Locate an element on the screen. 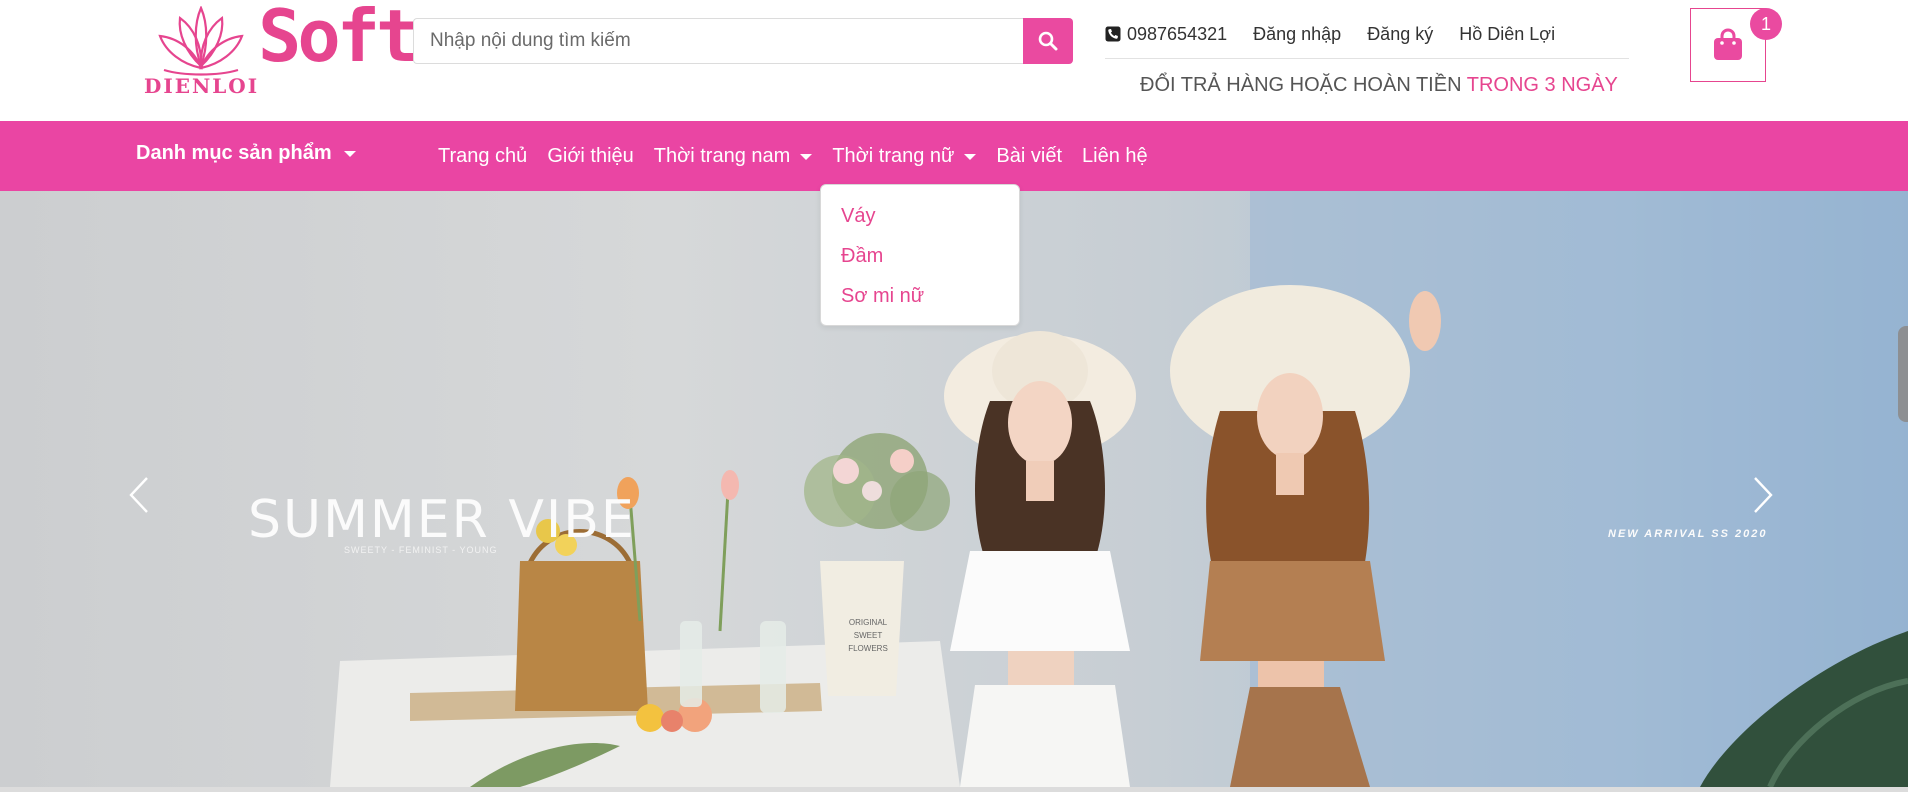 The width and height of the screenshot is (1908, 792). nav-item-label: Bài viết is located at coordinates (1029, 156).